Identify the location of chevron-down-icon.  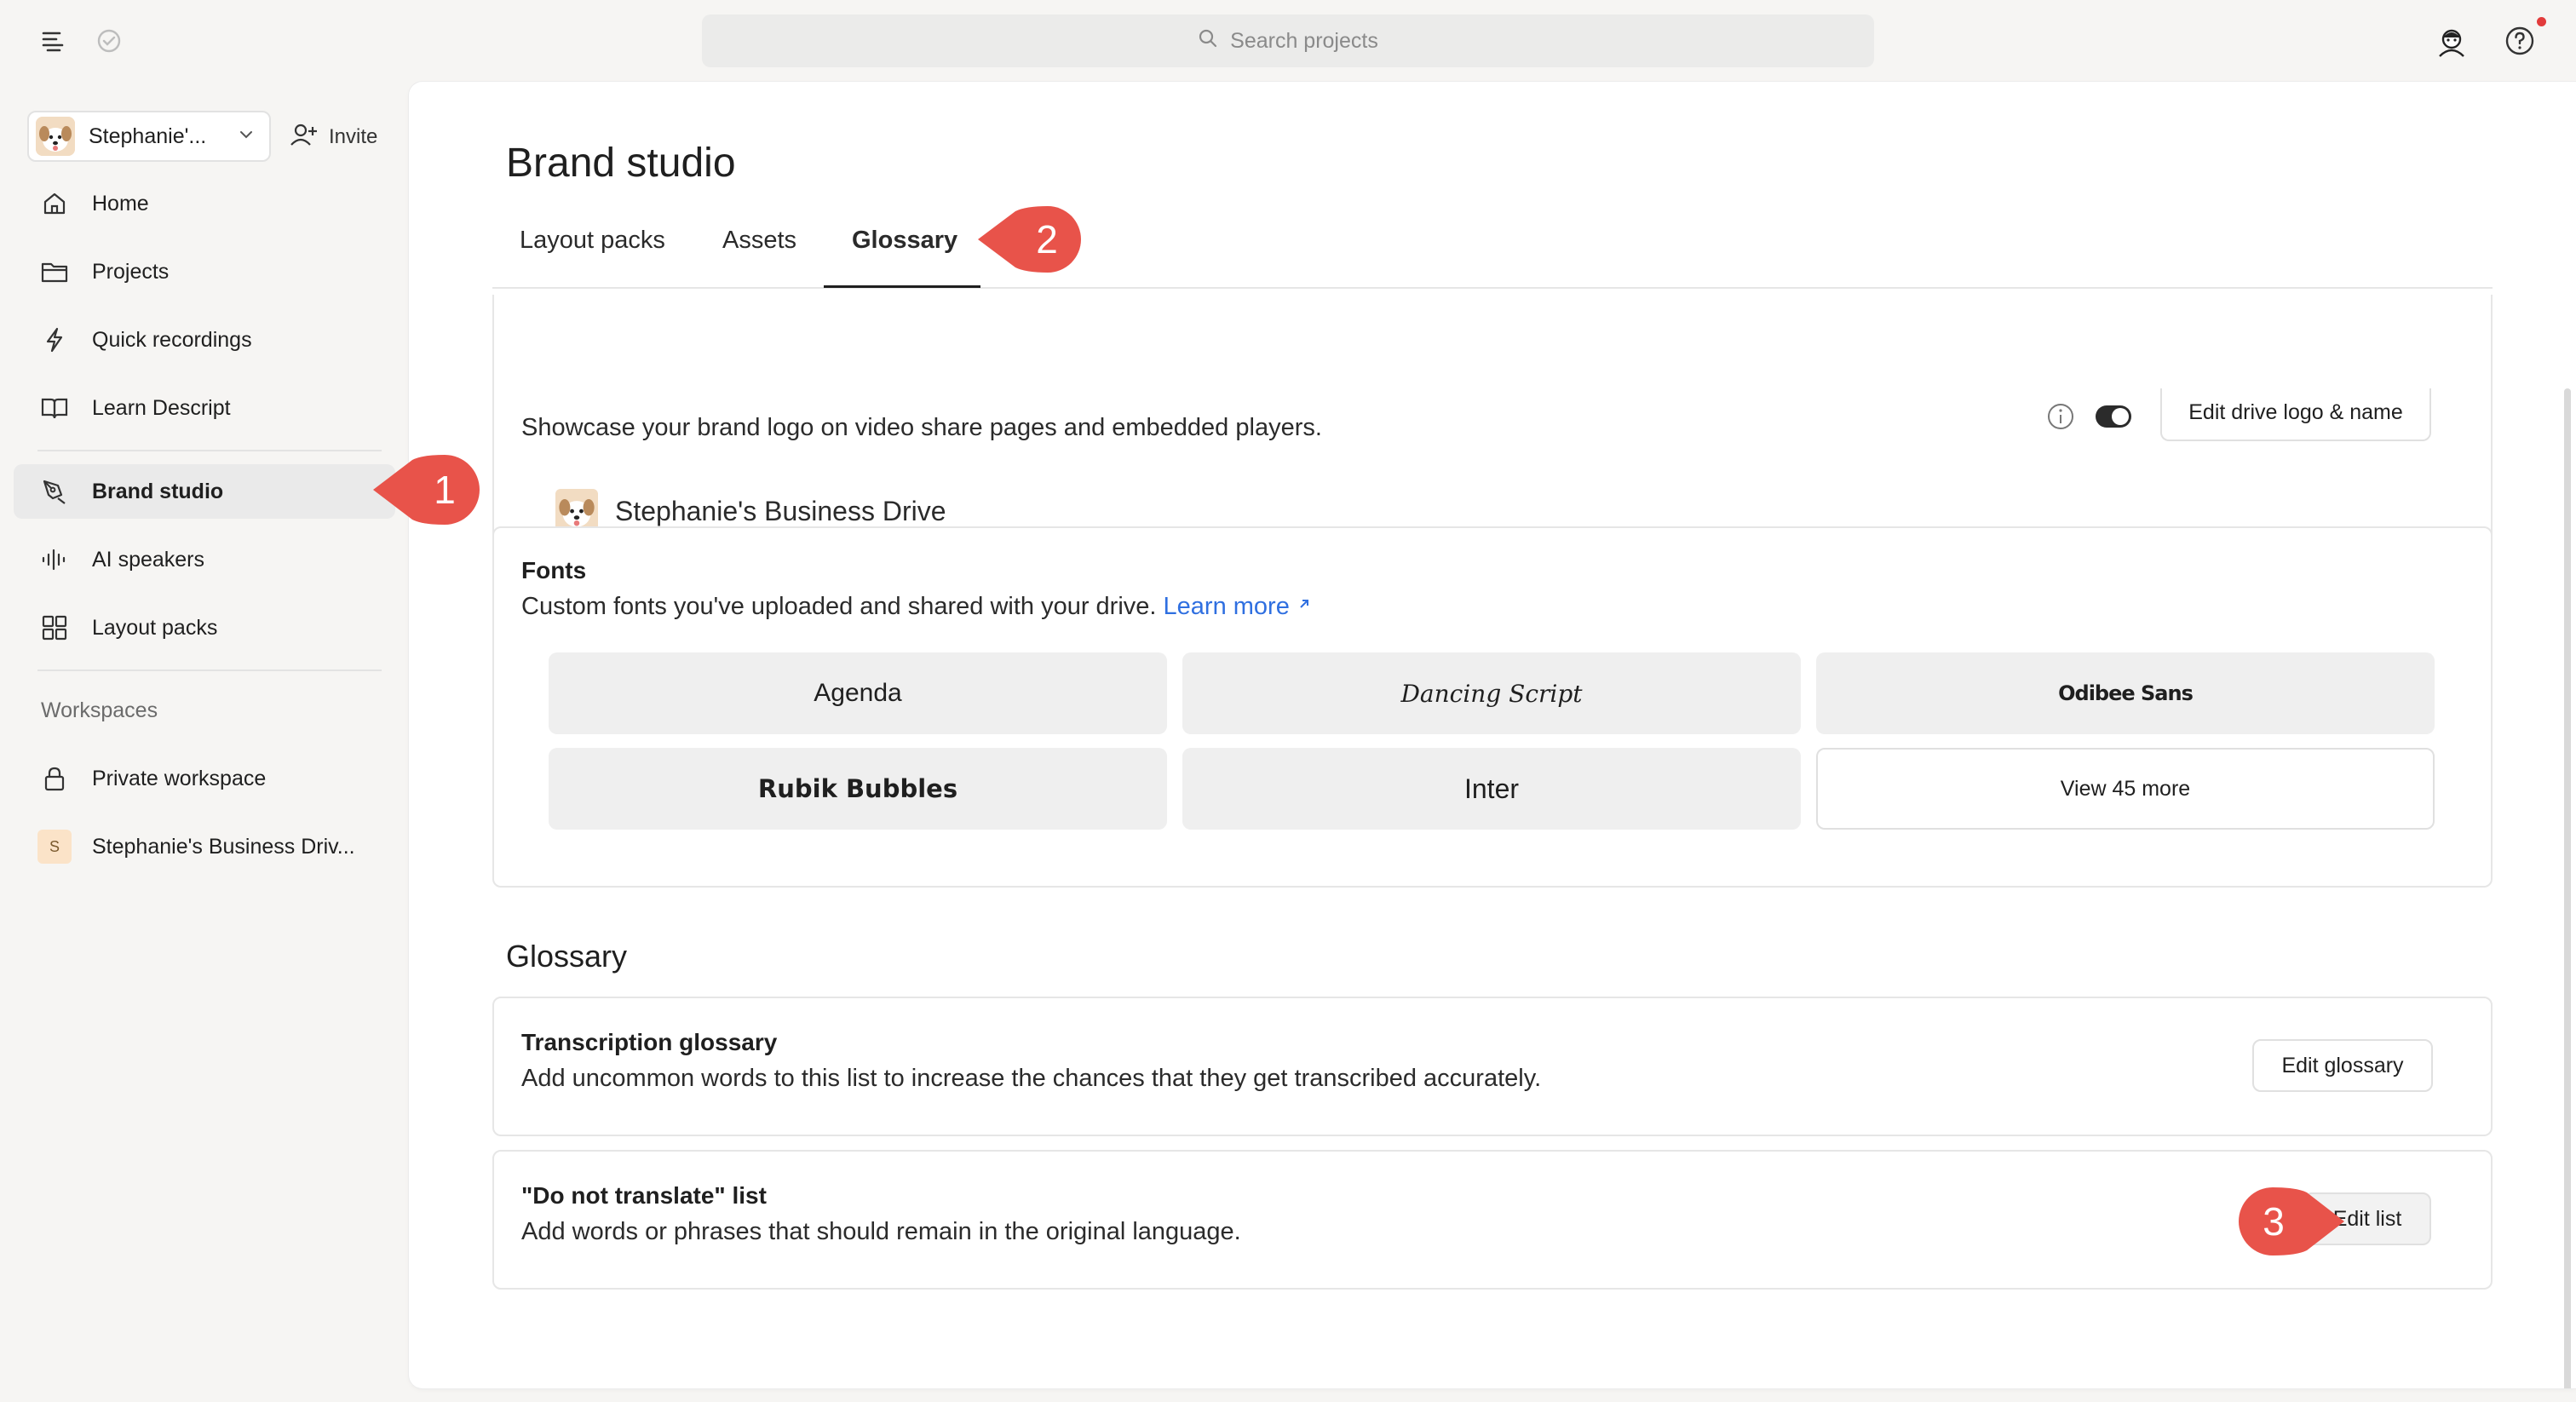
(246, 136).